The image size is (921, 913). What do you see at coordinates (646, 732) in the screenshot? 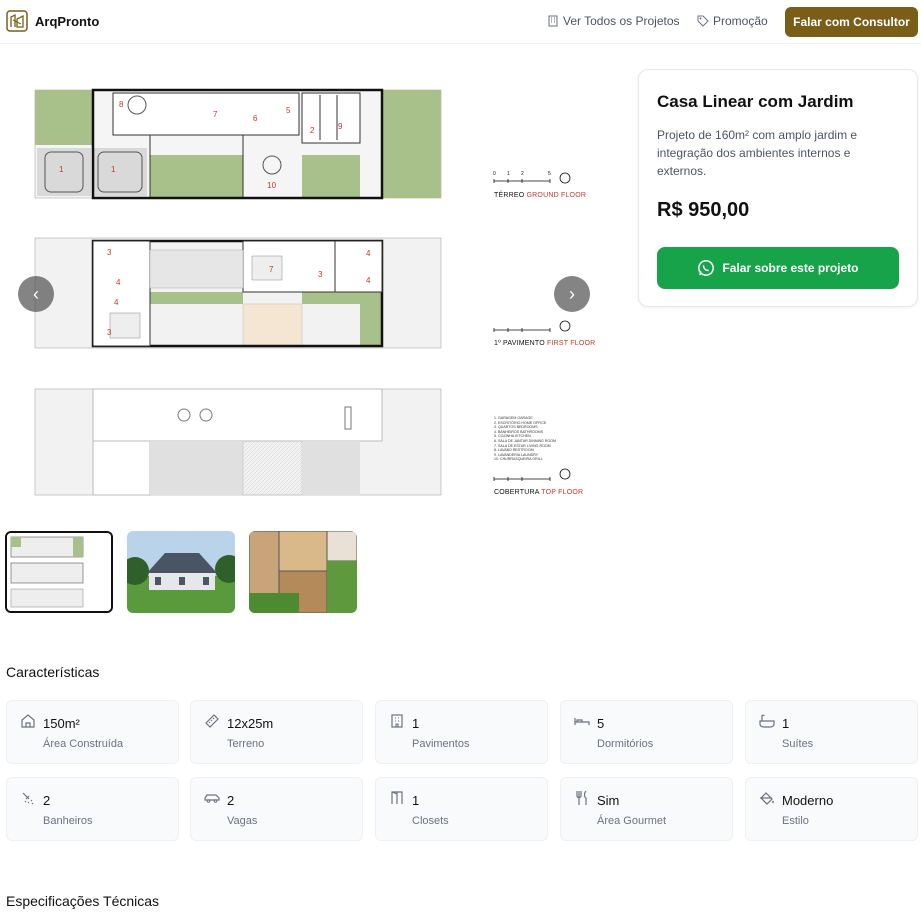
I see `feature-card: 5 Dormitórios` at bounding box center [646, 732].